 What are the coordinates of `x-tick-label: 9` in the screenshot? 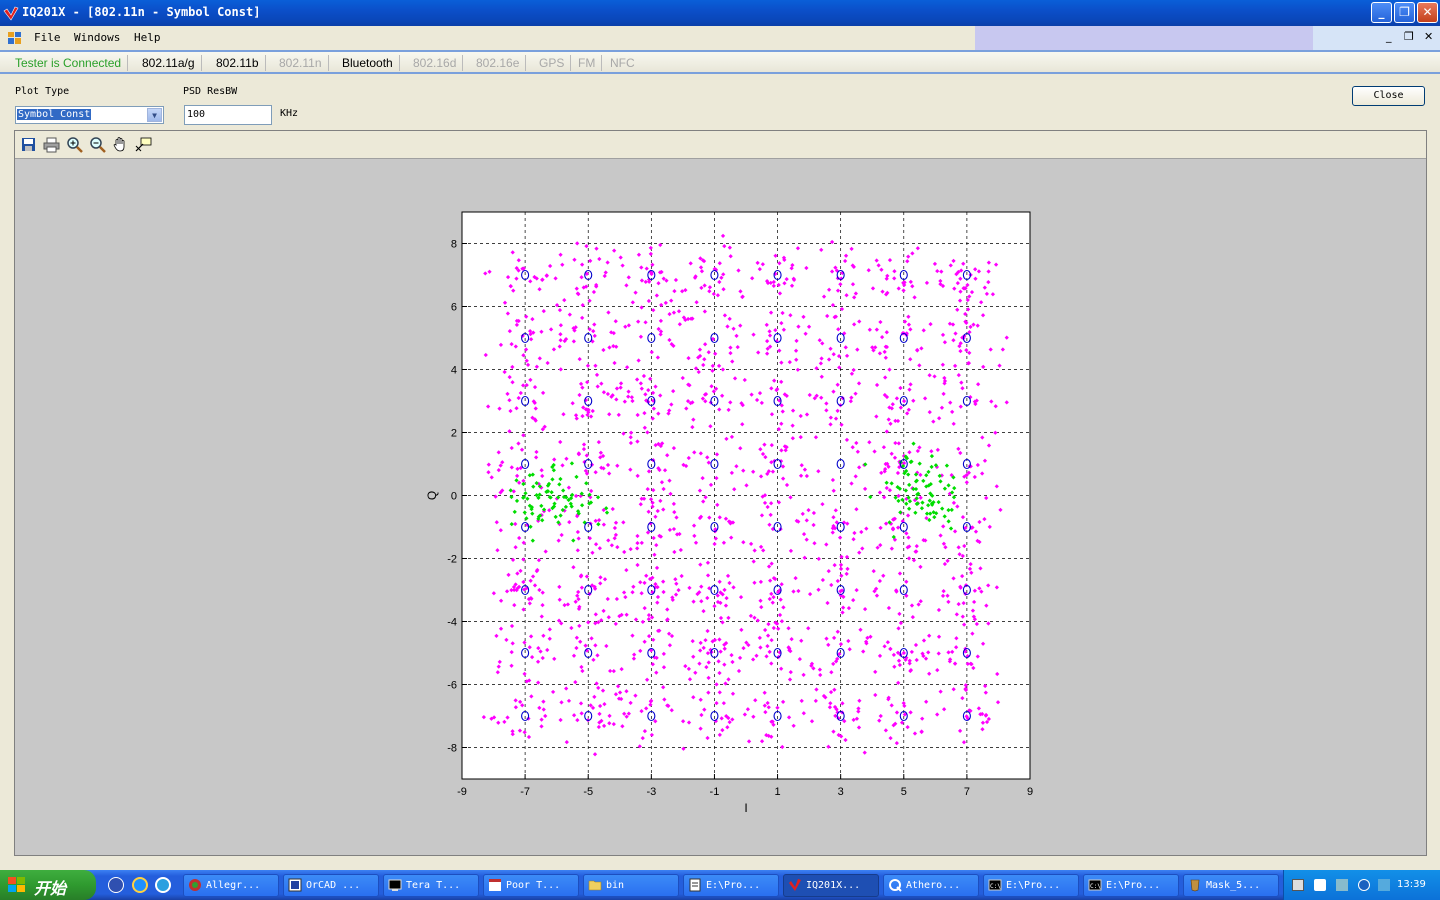 It's located at (1030, 792).